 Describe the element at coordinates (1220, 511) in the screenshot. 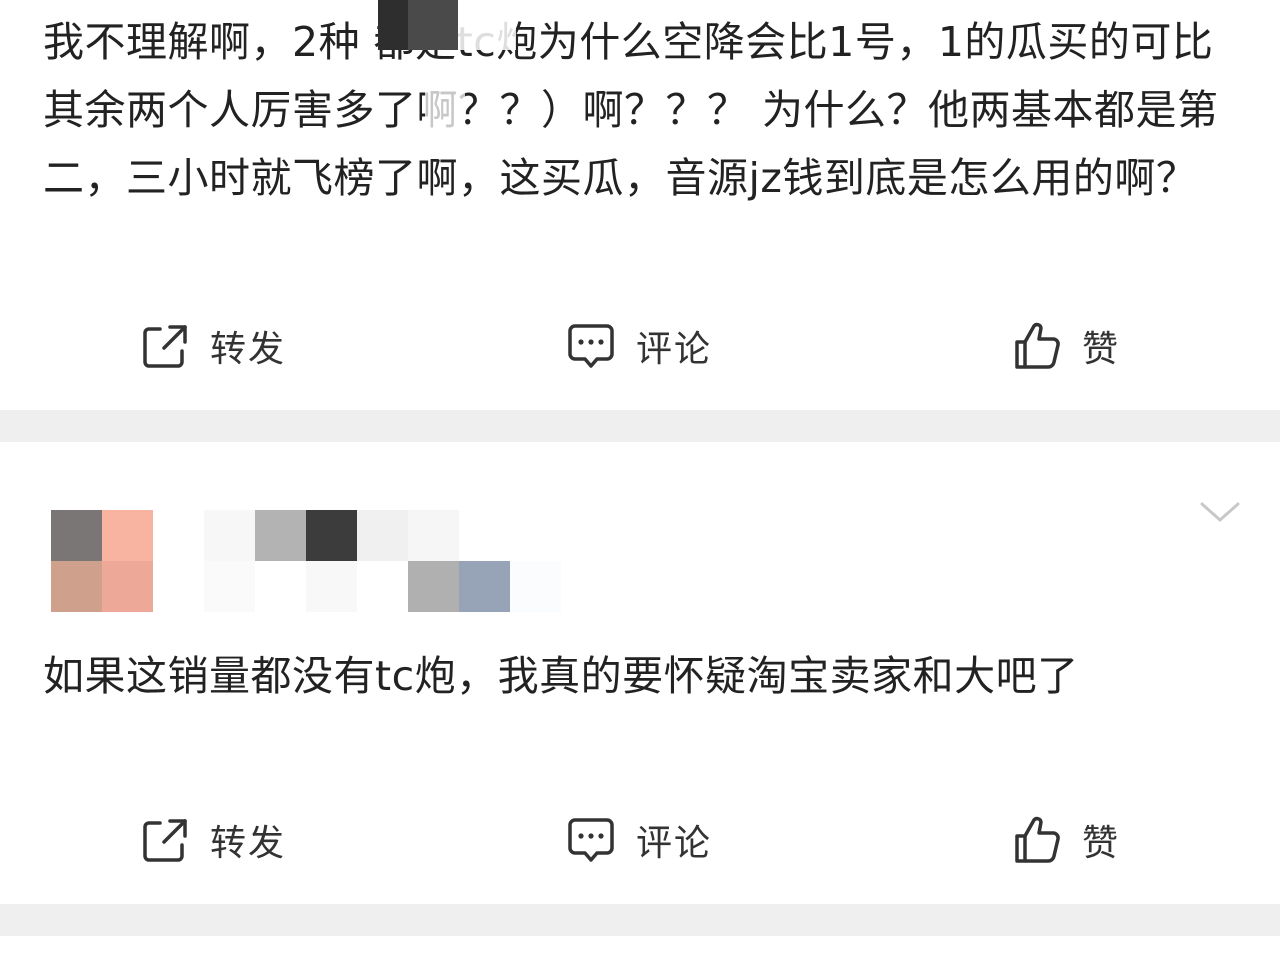

I see `chevron-down-icon` at that location.